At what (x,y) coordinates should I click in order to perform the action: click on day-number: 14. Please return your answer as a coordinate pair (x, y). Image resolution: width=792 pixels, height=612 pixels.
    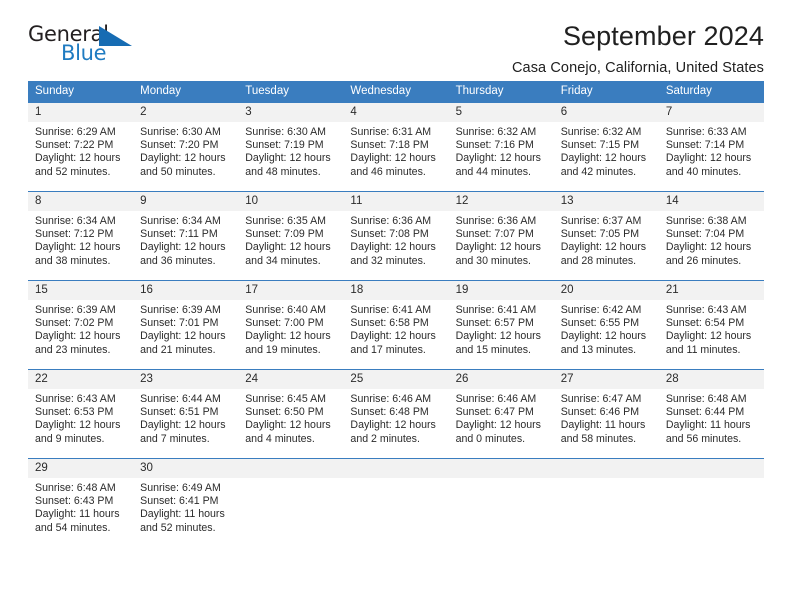
    Looking at the image, I should click on (711, 201).